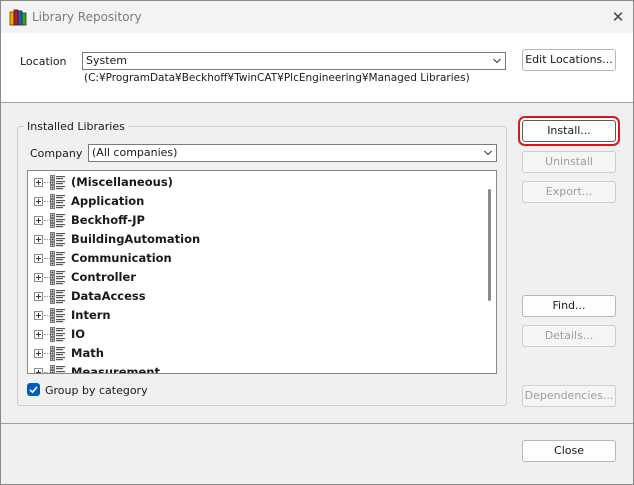 This screenshot has width=634, height=485. What do you see at coordinates (78, 334) in the screenshot?
I see `tree-item-label: IO` at bounding box center [78, 334].